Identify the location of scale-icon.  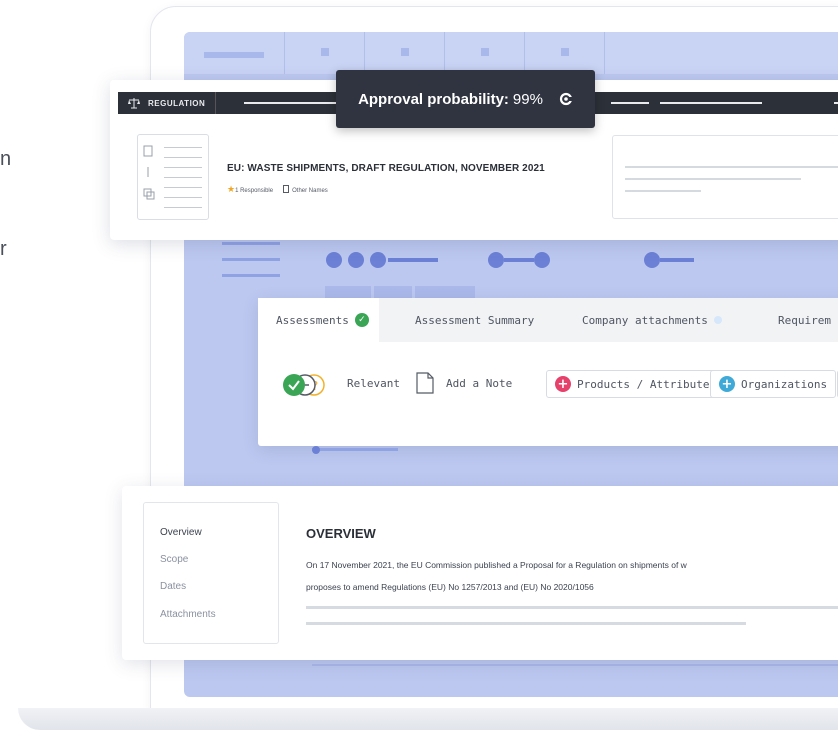
(134, 103).